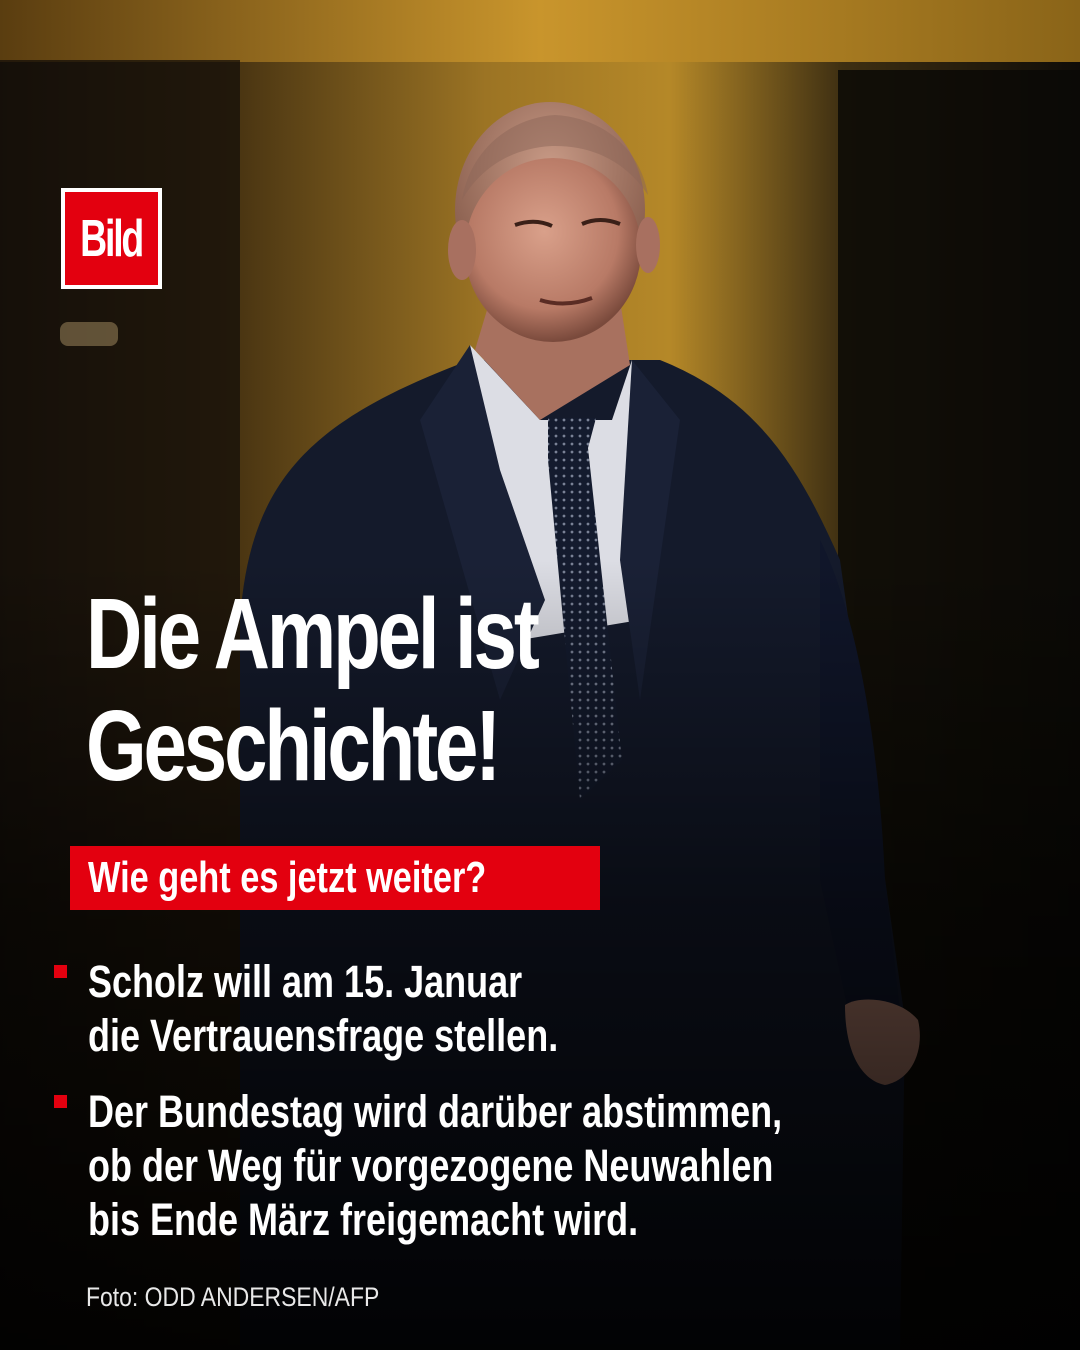 Image resolution: width=1080 pixels, height=1350 pixels. I want to click on bullet-line: Scholz will am 15. Januar, so click(305, 981).